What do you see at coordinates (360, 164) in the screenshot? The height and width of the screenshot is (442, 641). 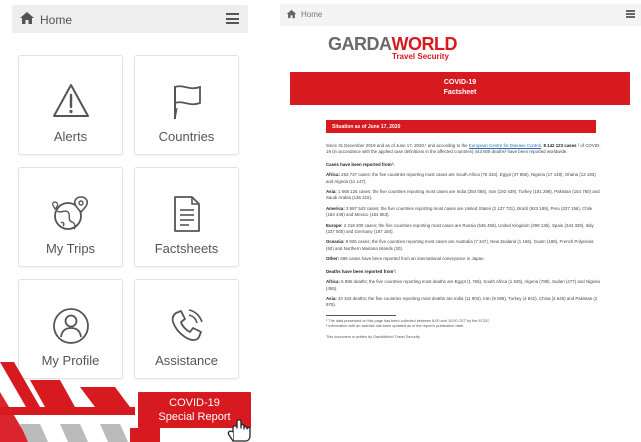 I see `cases-heading: Cases have been reported from¹:` at bounding box center [360, 164].